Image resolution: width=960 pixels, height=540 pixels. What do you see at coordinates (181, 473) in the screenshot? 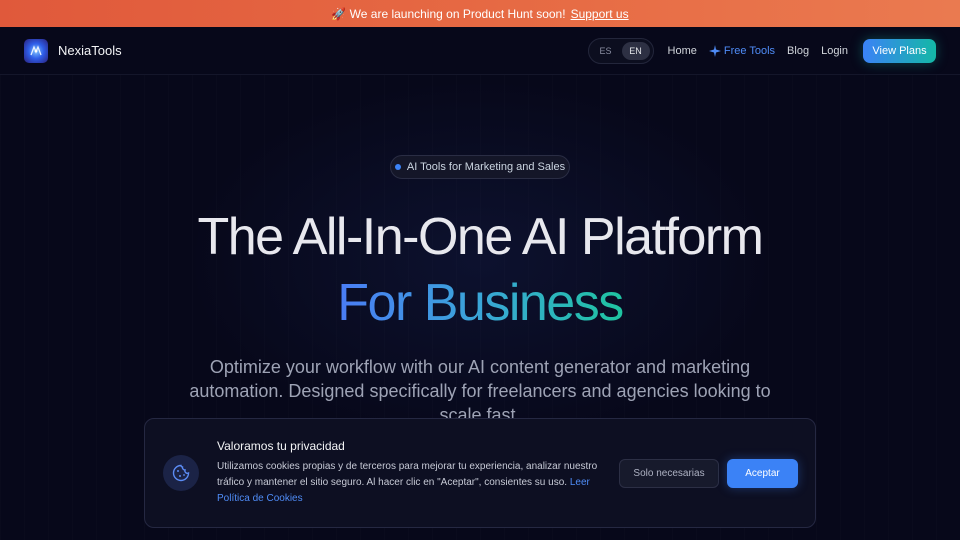
I see `cookie-icon` at bounding box center [181, 473].